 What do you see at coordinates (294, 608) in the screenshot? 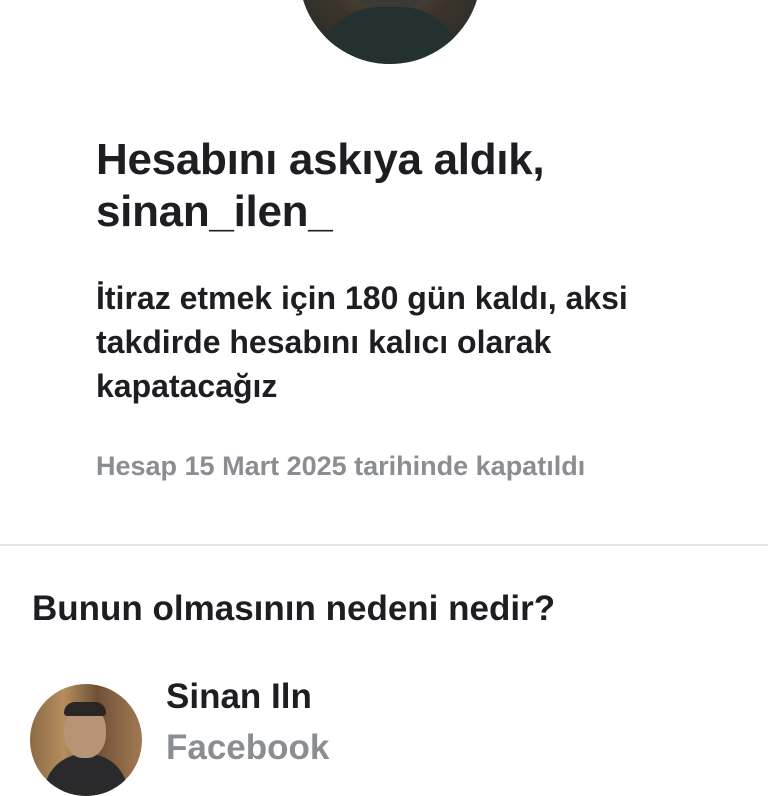
I see `reason-section-title: Bunun olmasının nedeni nedir?` at bounding box center [294, 608].